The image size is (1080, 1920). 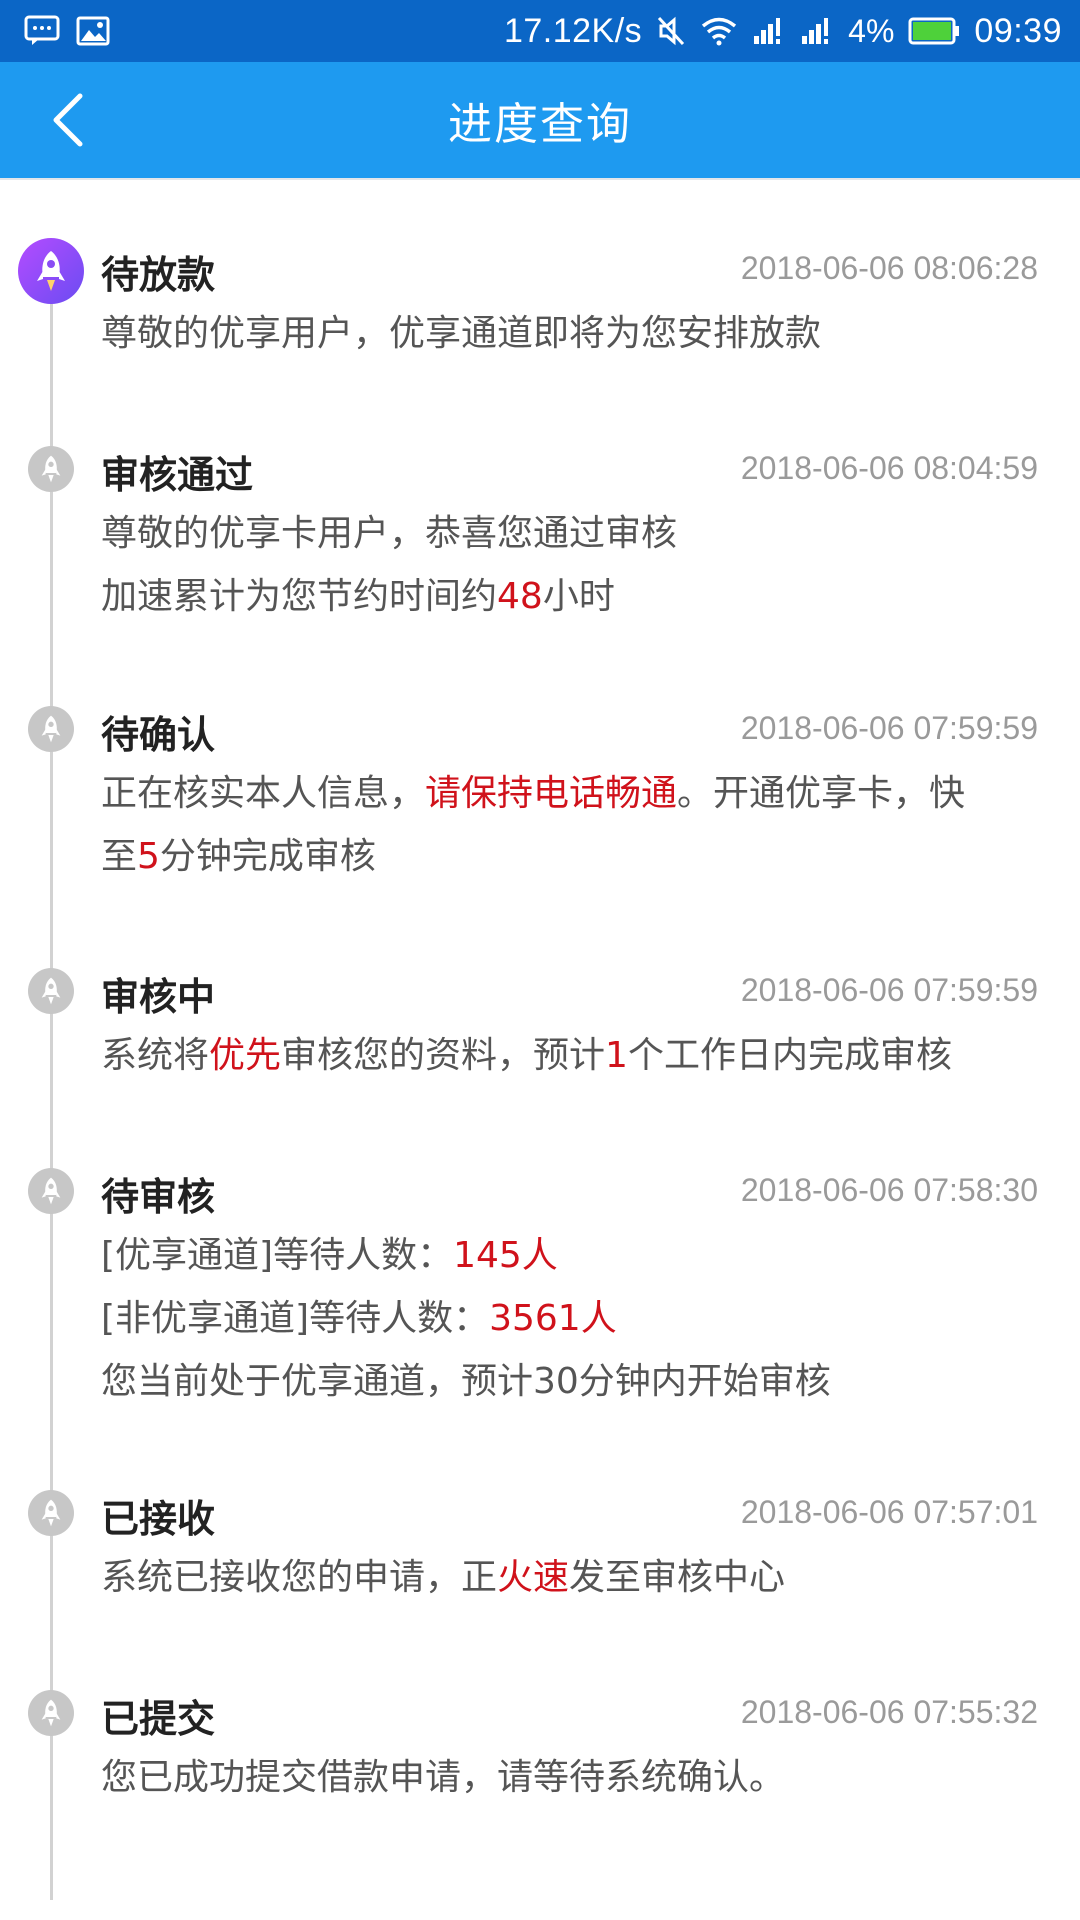 What do you see at coordinates (934, 31) in the screenshot?
I see `battery-icon` at bounding box center [934, 31].